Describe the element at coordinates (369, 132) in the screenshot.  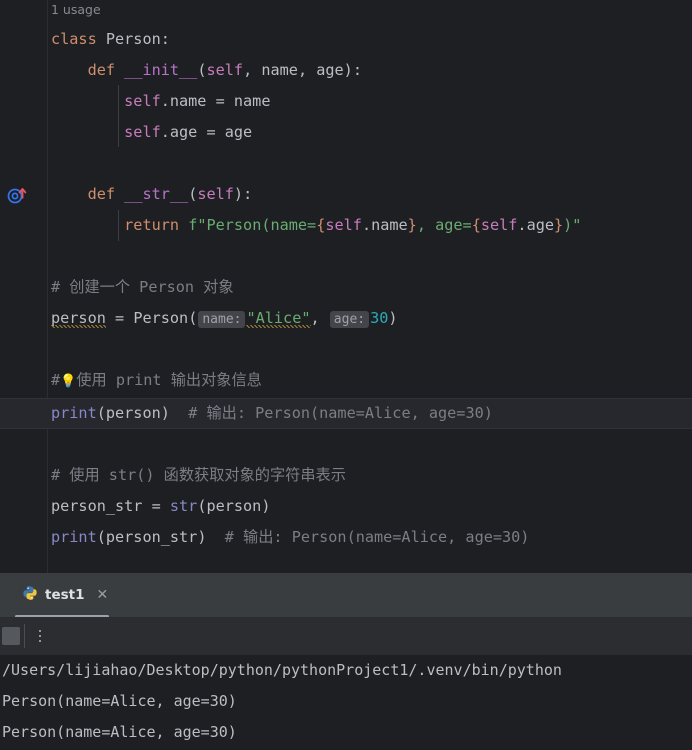
I see `code-line-assign-age: self.age = age` at that location.